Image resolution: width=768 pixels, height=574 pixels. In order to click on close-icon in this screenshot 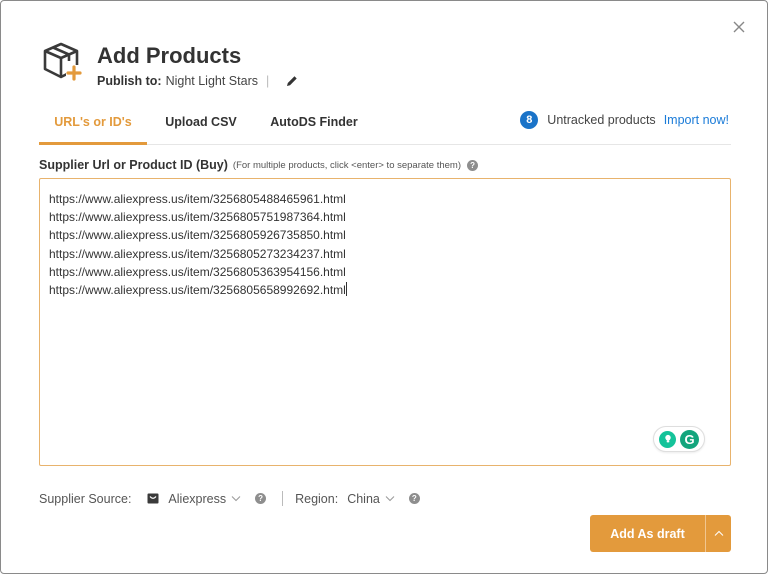, I will do `click(739, 27)`.